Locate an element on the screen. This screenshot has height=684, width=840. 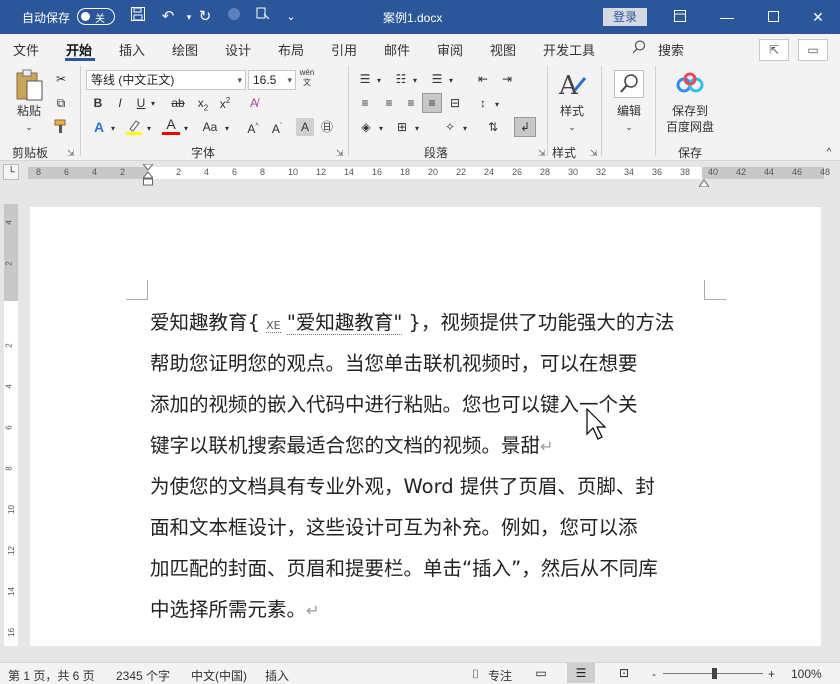
maximize-icon is located at coordinates (773, 17).